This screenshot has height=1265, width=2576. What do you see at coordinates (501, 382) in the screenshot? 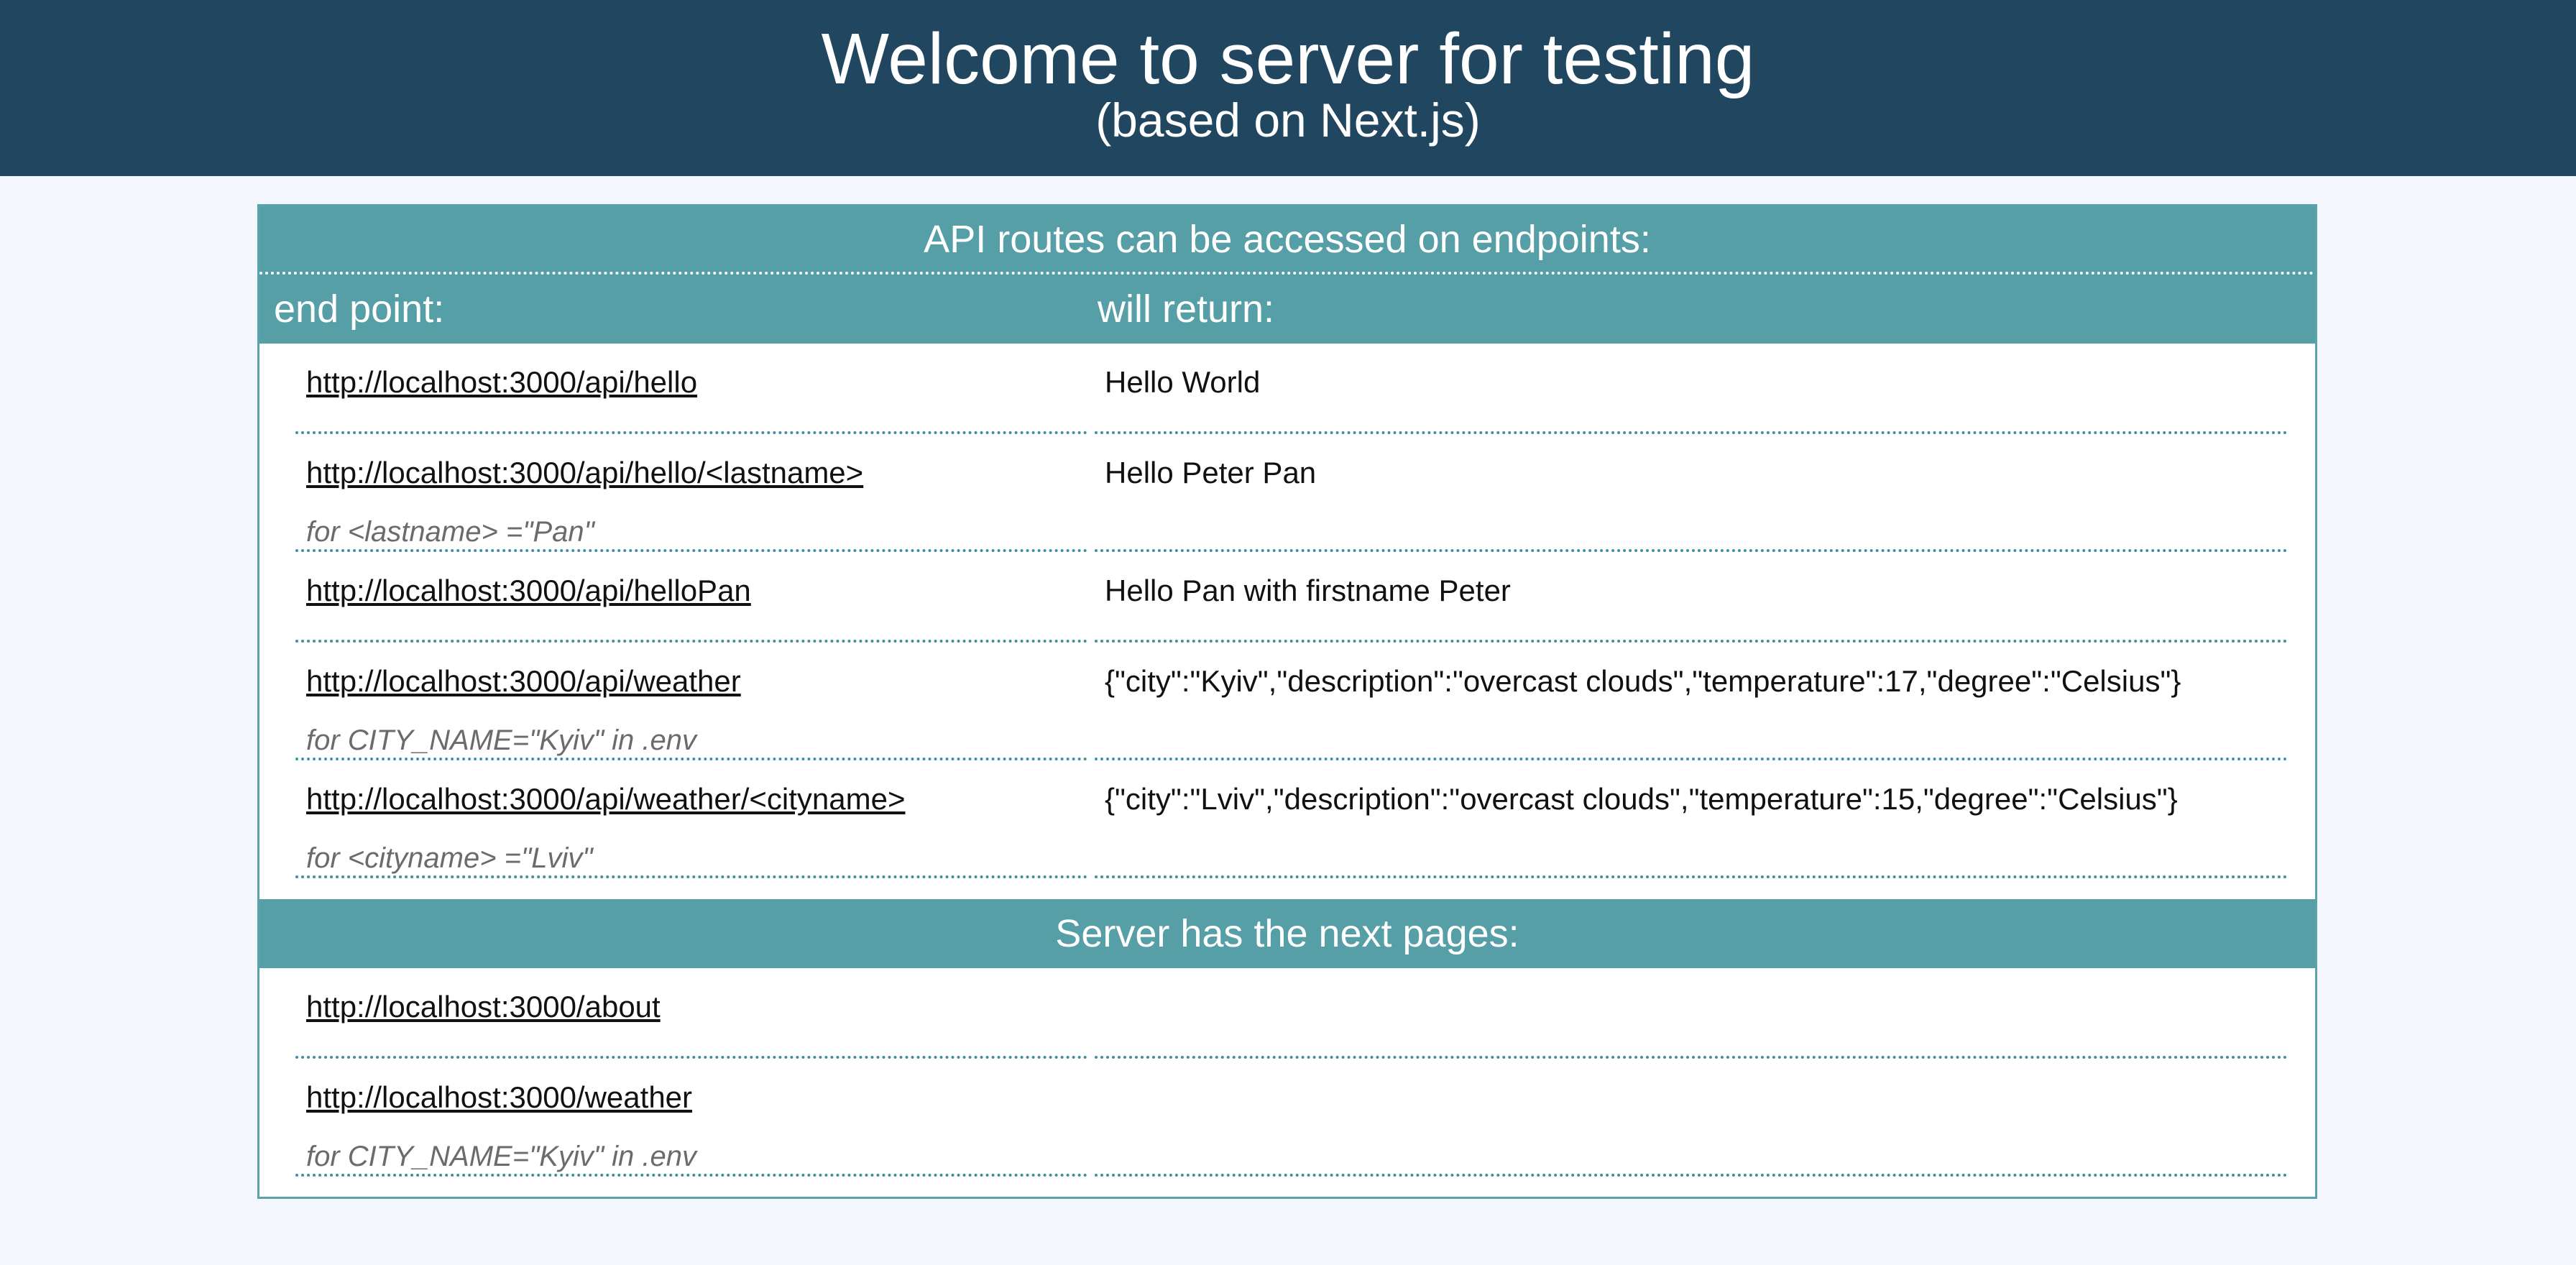
I see `endpoint-link-hello: http://localhost:3000/api/hello` at bounding box center [501, 382].